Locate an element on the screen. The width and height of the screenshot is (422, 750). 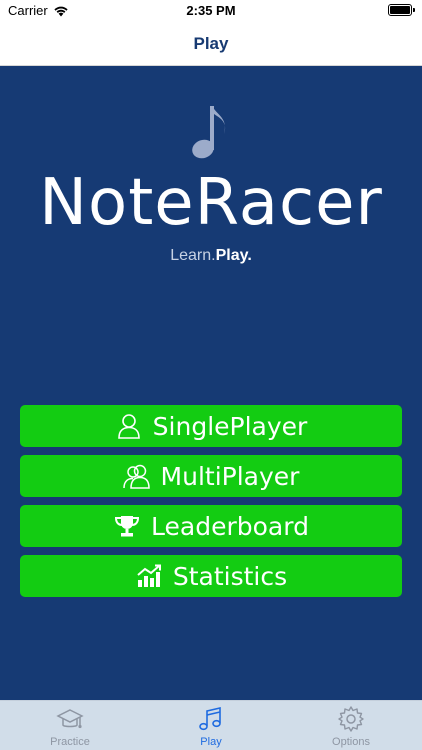
tab-practice: Practice is located at coordinates (70, 725).